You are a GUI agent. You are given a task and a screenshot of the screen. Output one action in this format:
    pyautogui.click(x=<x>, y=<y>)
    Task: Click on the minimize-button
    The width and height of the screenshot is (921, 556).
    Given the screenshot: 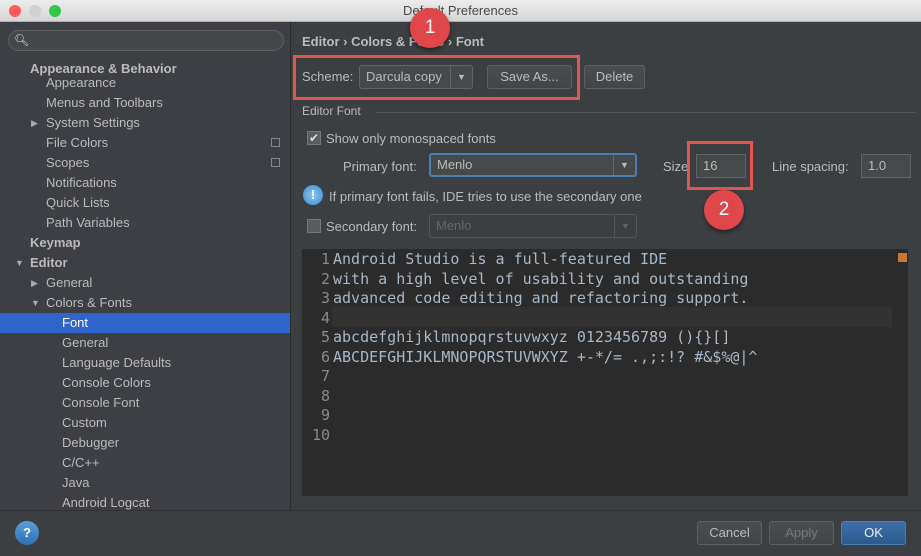 What is the action you would take?
    pyautogui.click(x=35, y=11)
    